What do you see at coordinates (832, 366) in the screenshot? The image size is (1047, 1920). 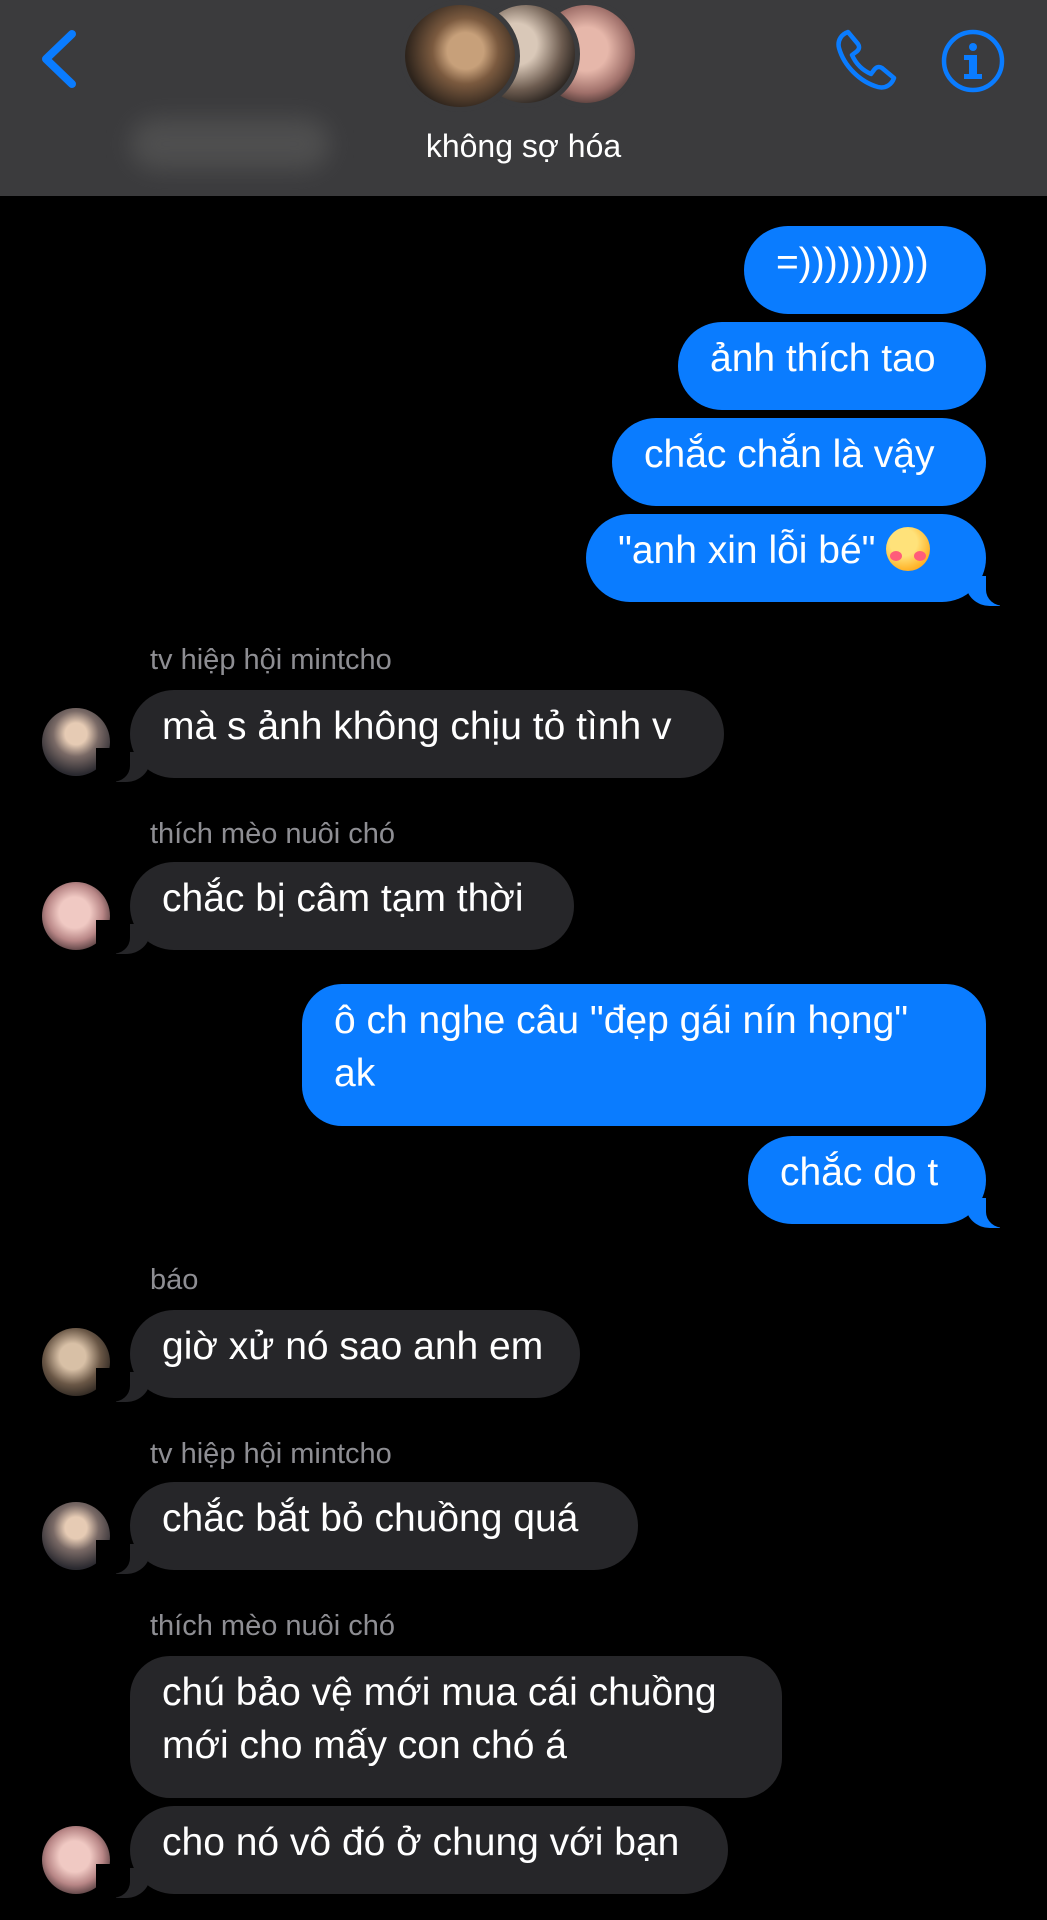 I see `outgoing-message: ảnh thích tao` at bounding box center [832, 366].